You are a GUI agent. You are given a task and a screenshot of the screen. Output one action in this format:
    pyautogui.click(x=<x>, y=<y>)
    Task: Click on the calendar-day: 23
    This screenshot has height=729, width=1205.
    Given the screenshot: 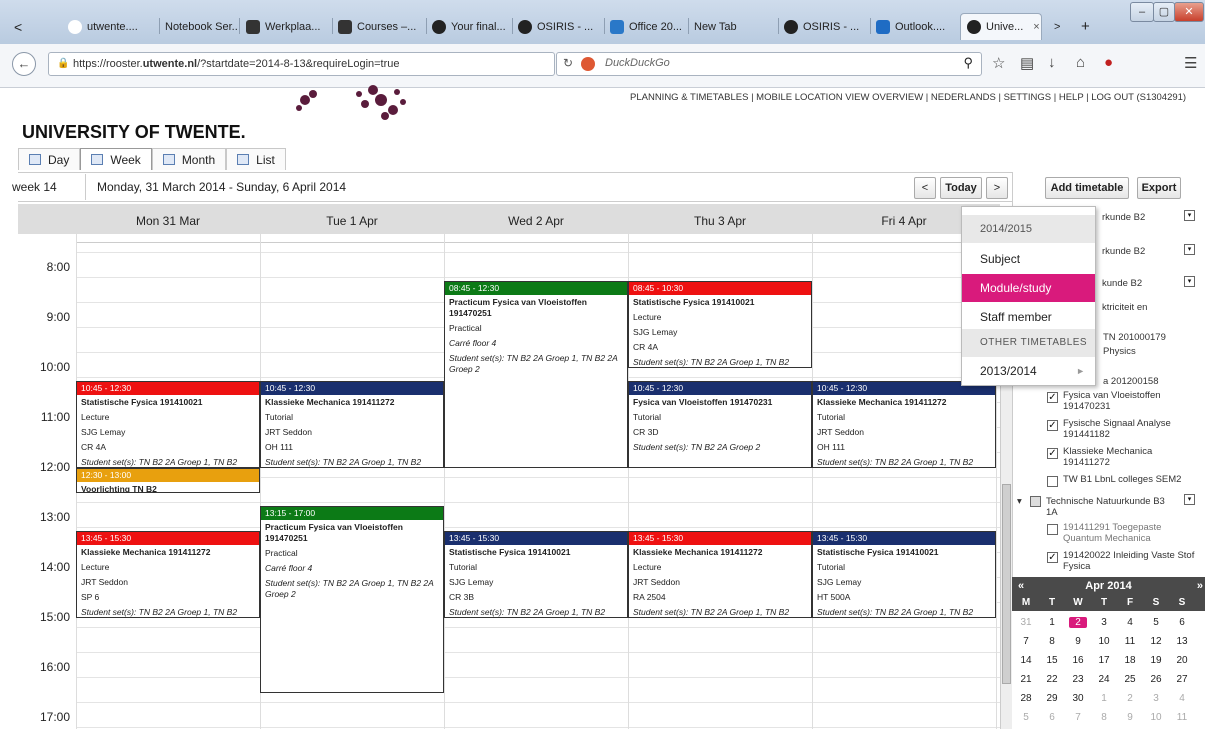 What is the action you would take?
    pyautogui.click(x=1078, y=679)
    